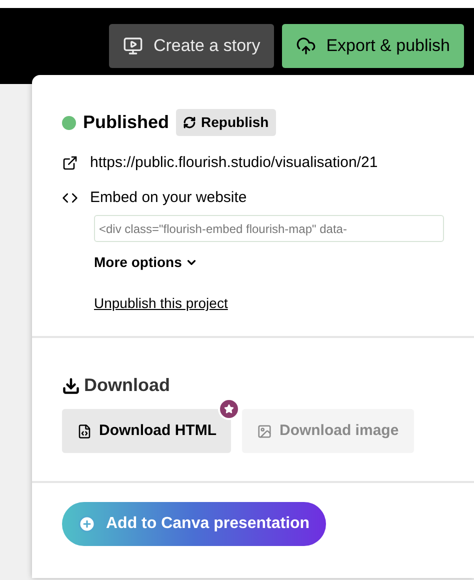 The image size is (474, 580). I want to click on embed-code-field: <div class="flourish-embed flourish-map" data-, so click(269, 228).